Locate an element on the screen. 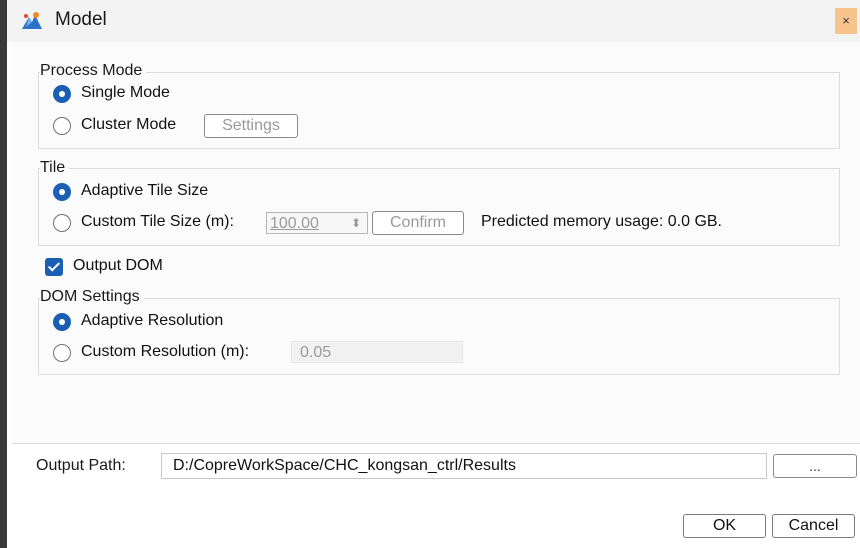 This screenshot has width=860, height=548. custom-tile-size-spinbox: 100.00 ⬍ is located at coordinates (317, 223).